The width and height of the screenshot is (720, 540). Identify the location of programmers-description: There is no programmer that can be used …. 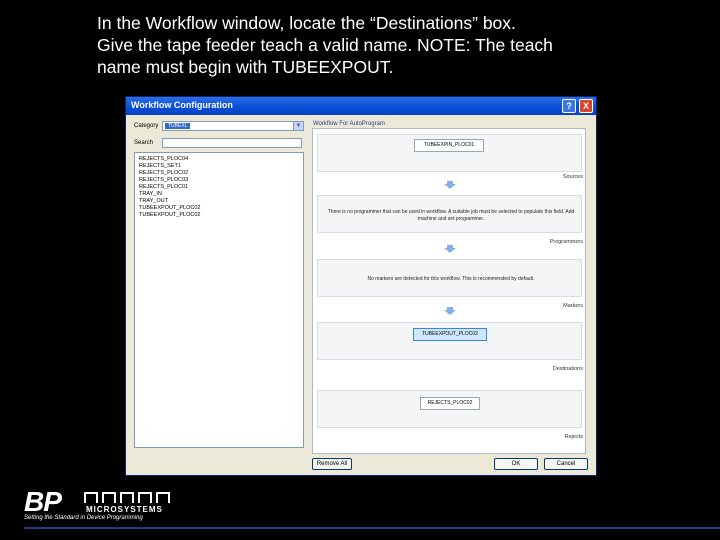
(451, 215).